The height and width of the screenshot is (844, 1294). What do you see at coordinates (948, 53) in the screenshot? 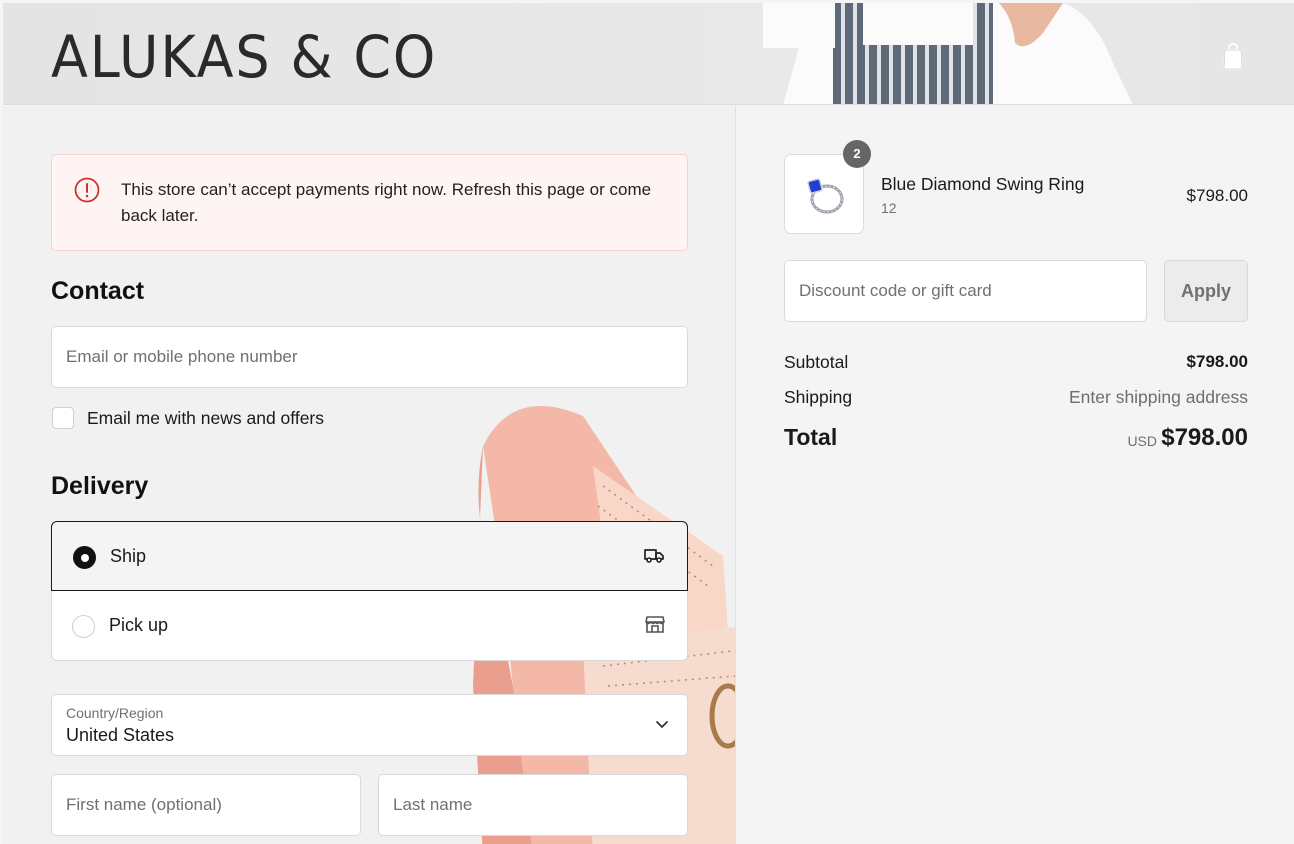
I see `header-hero-image` at bounding box center [948, 53].